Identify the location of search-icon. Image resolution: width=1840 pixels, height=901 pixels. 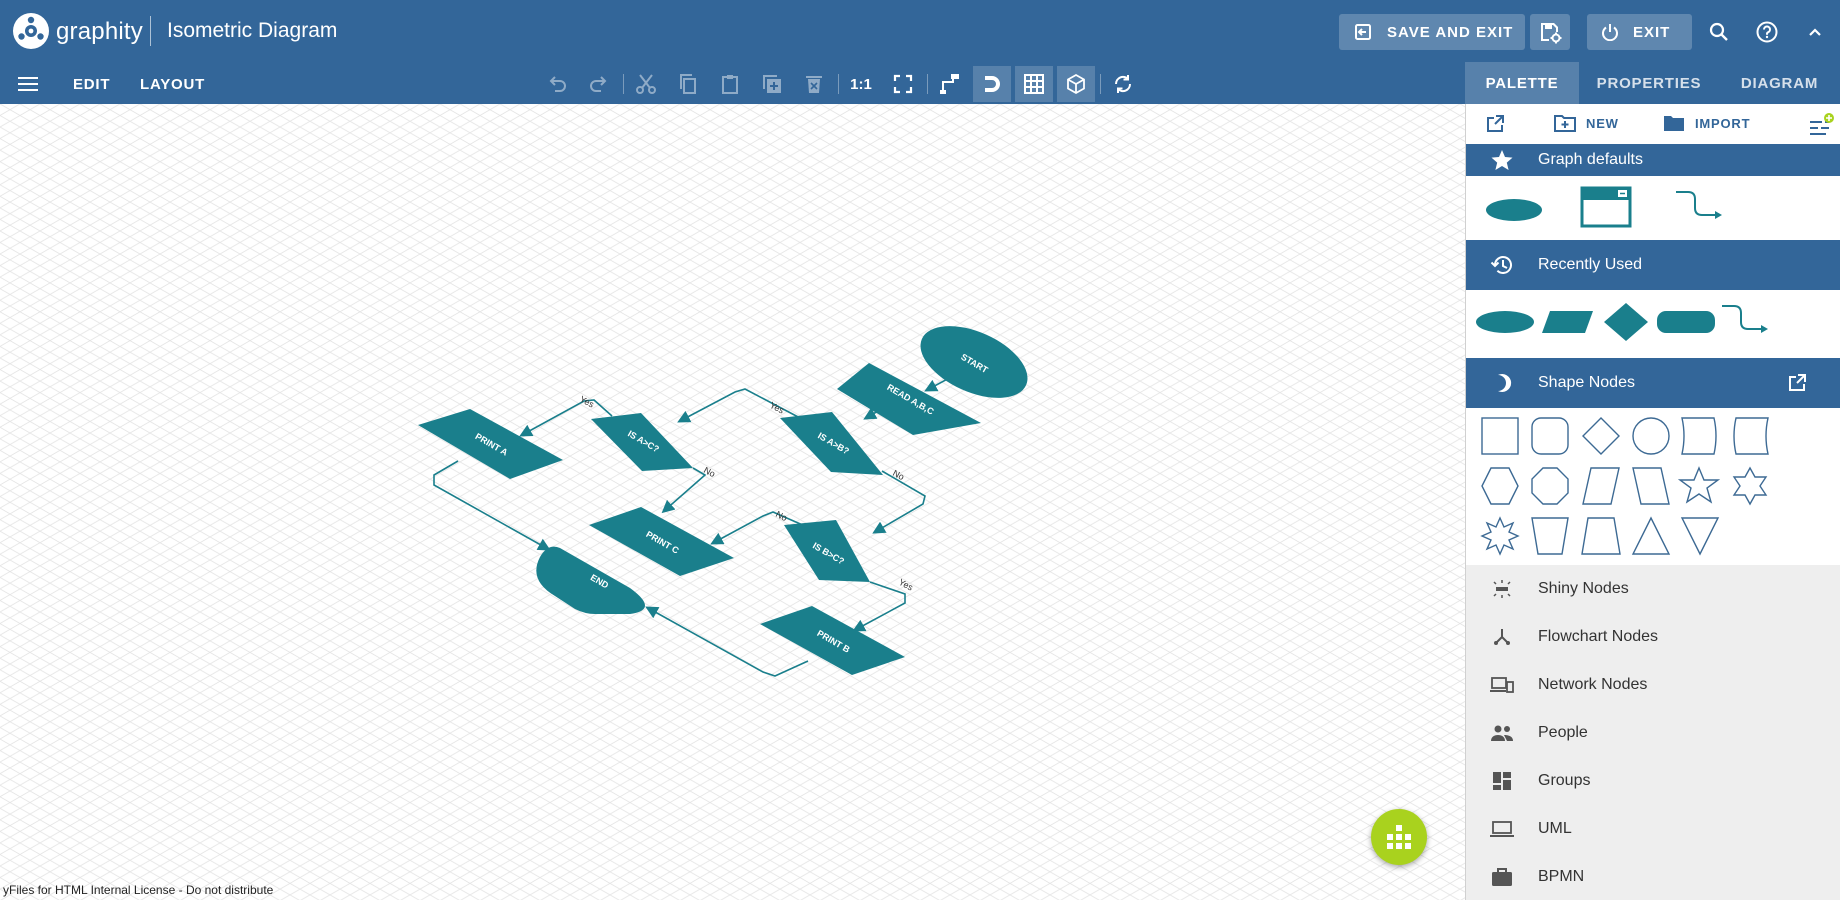
(1718, 31).